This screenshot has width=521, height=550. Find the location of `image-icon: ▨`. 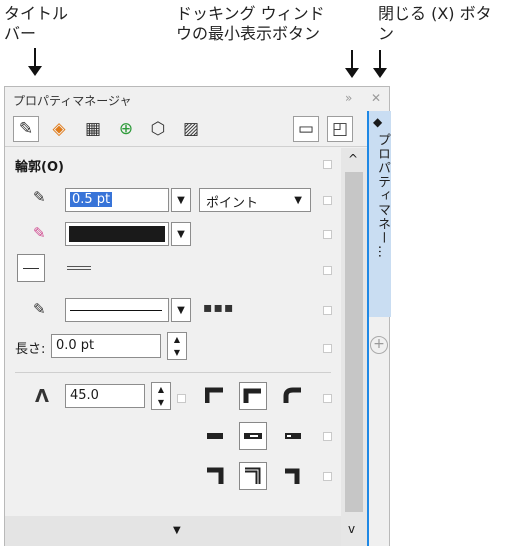

image-icon: ▨ is located at coordinates (191, 129).